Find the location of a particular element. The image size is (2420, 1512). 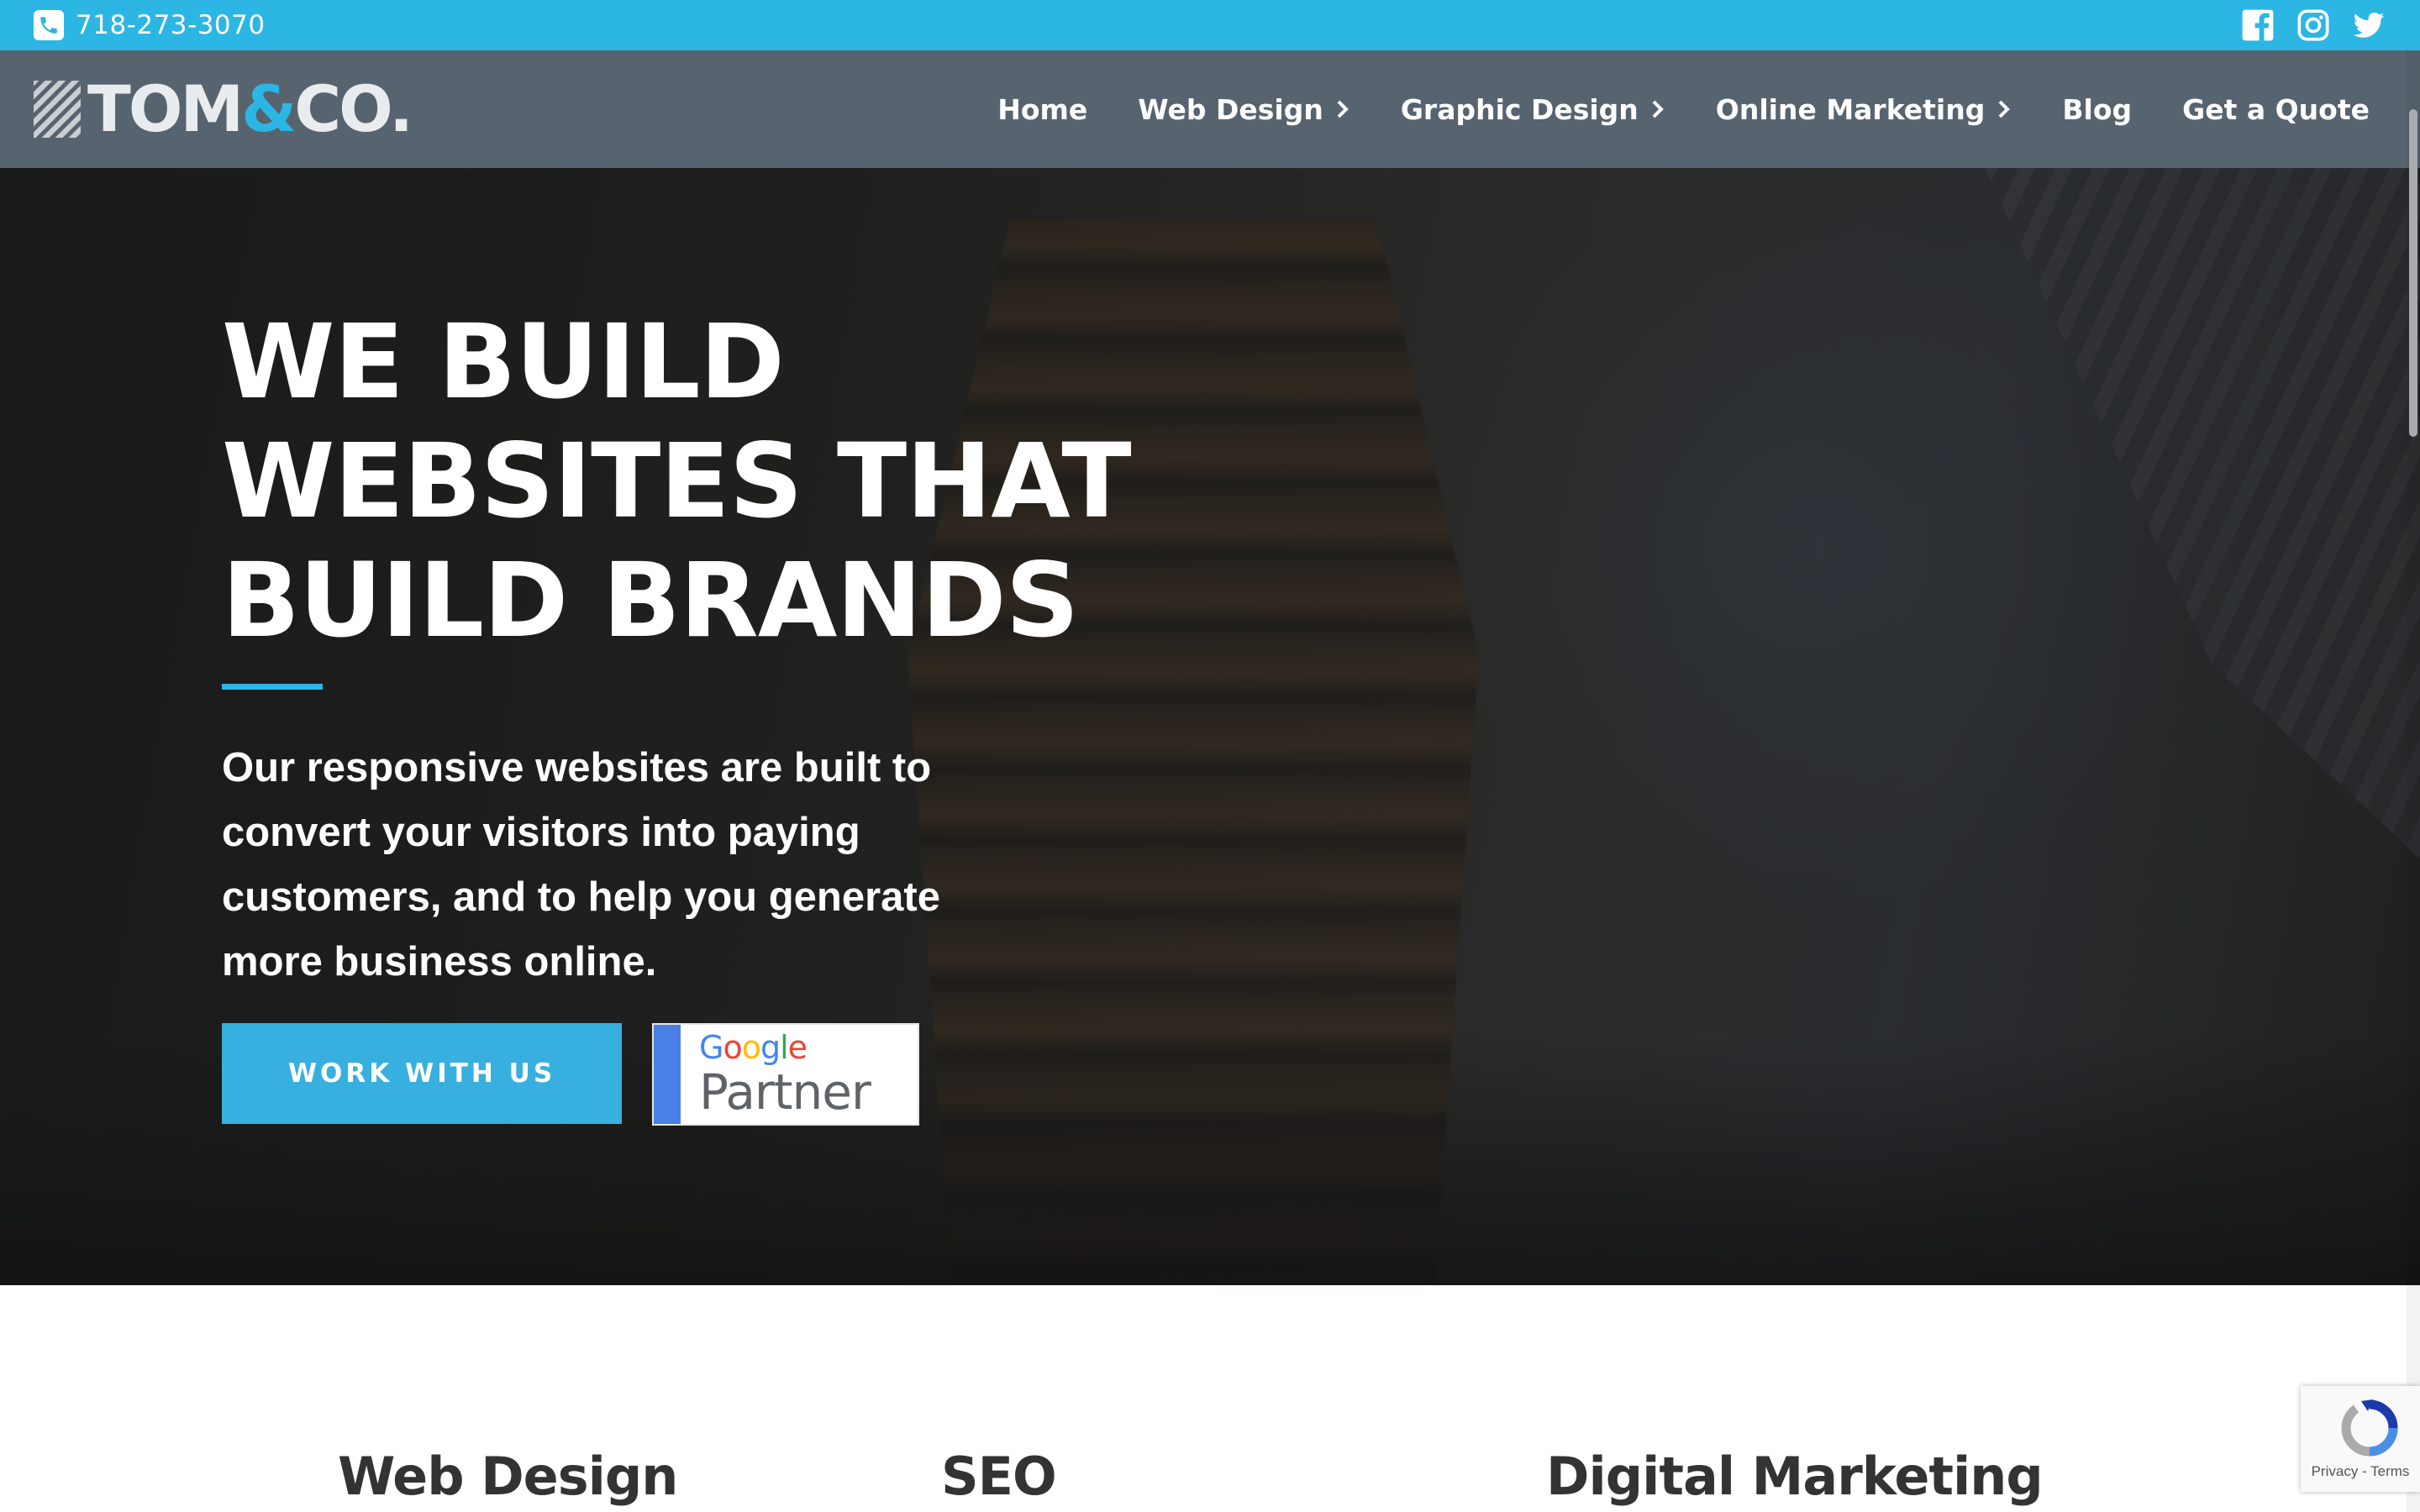

instagram-icon is located at coordinates (2313, 25).